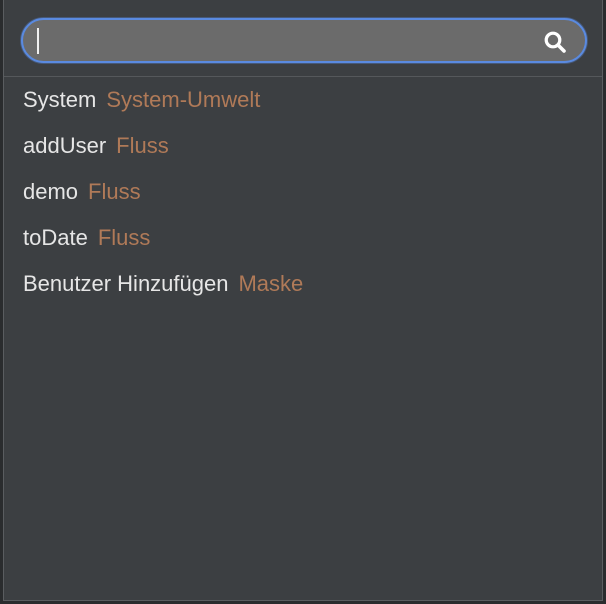 Image resolution: width=606 pixels, height=604 pixels. What do you see at coordinates (271, 283) in the screenshot?
I see `result-type: Maske` at bounding box center [271, 283].